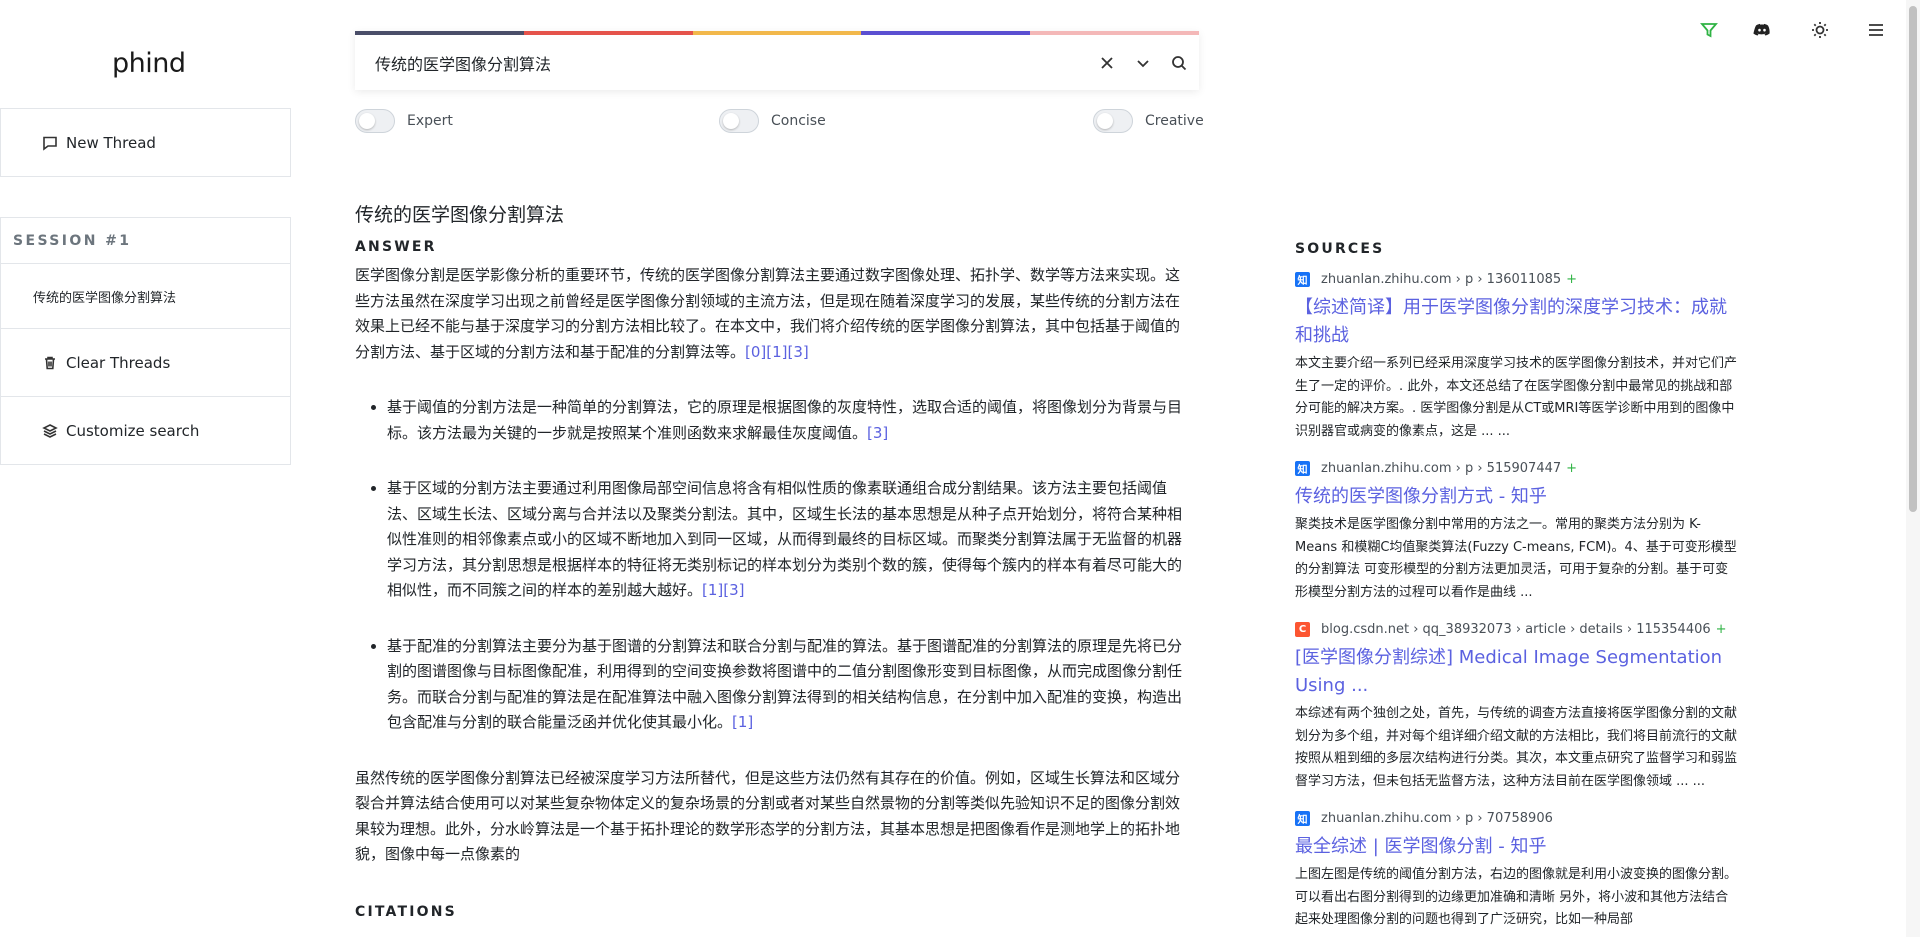 This screenshot has height=937, width=1920. Describe the element at coordinates (1820, 30) in the screenshot. I see `sun-icon` at that location.